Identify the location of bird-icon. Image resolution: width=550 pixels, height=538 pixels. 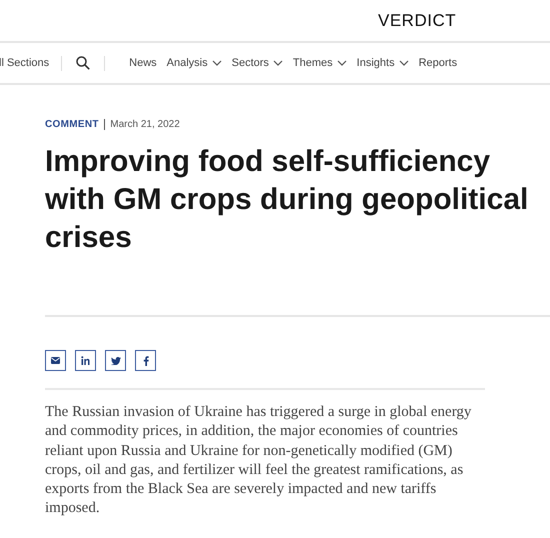
(115, 360).